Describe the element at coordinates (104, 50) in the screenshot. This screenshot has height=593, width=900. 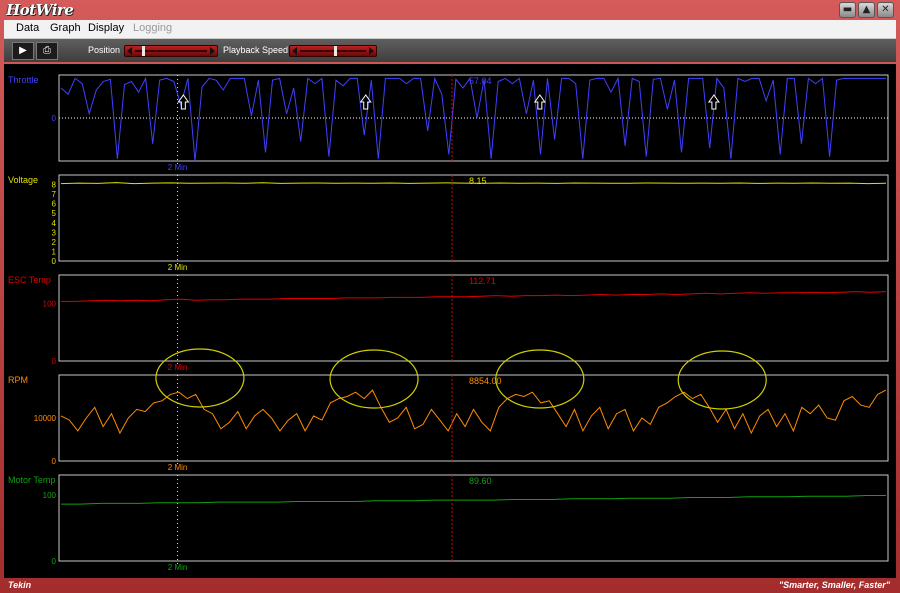
I see `position-label: Position` at that location.